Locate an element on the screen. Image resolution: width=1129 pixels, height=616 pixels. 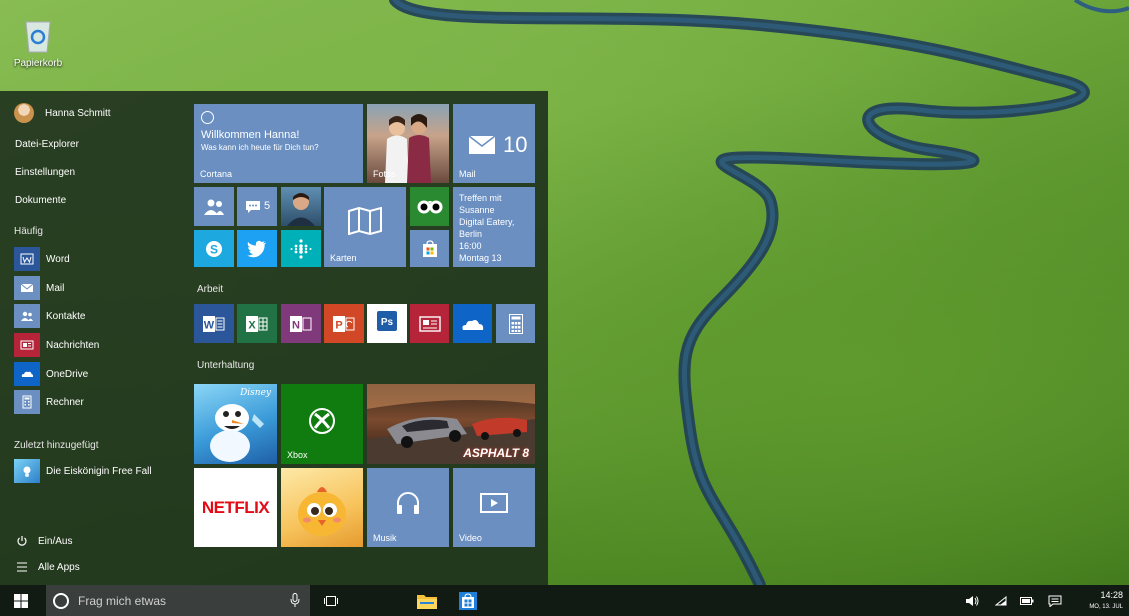
battery-button is located at coordinates (1027, 600).